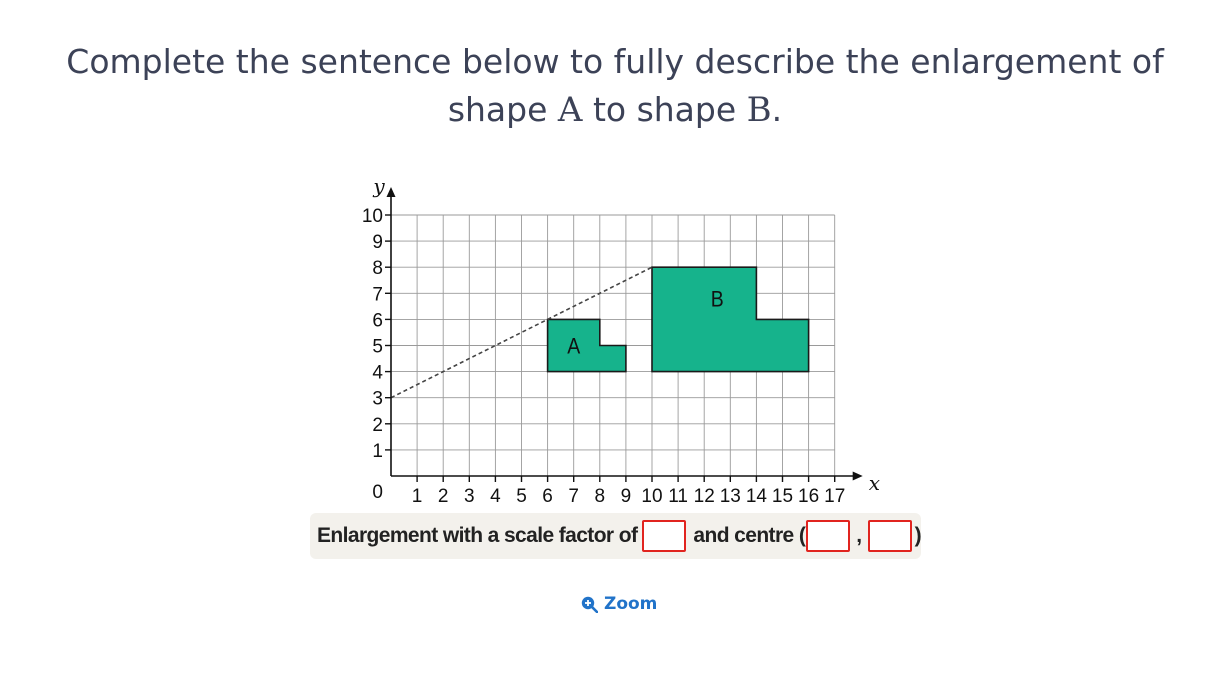 Image resolution: width=1230 pixels, height=673 pixels. I want to click on y-tick-label: 4, so click(377, 373).